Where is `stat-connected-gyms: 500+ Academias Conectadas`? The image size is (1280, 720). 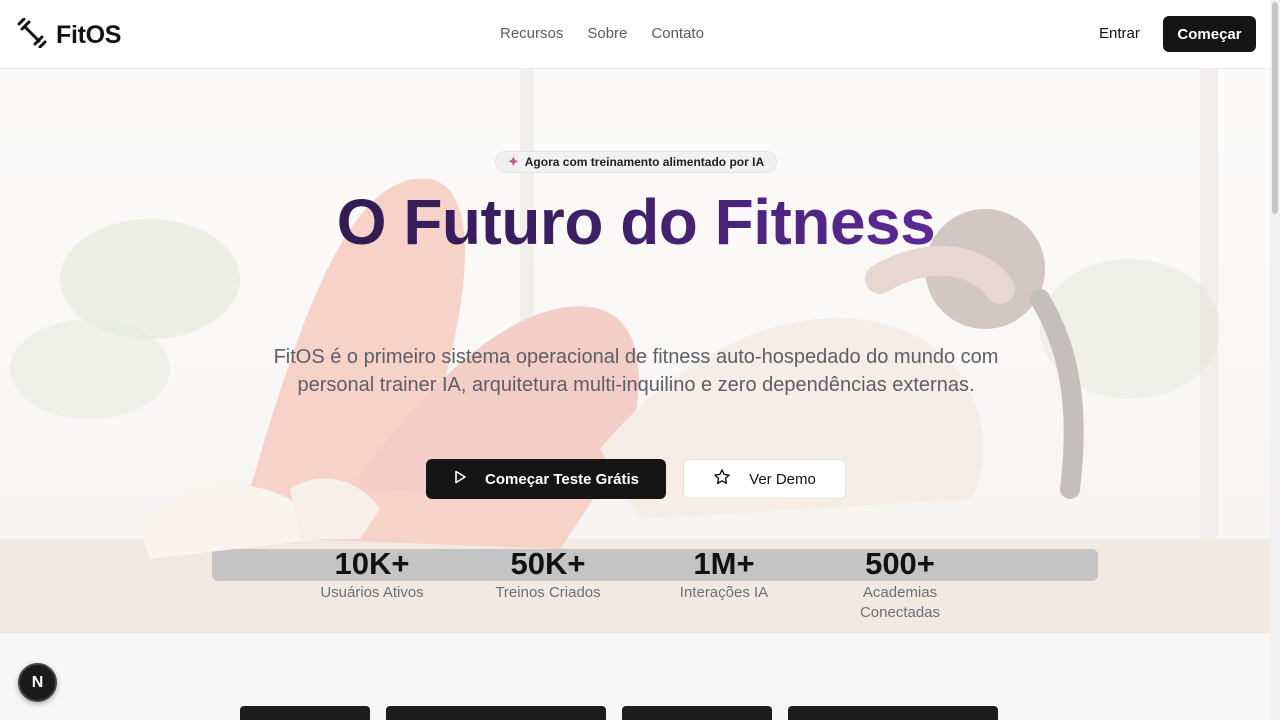
stat-connected-gyms: 500+ Academias Conectadas is located at coordinates (900, 584).